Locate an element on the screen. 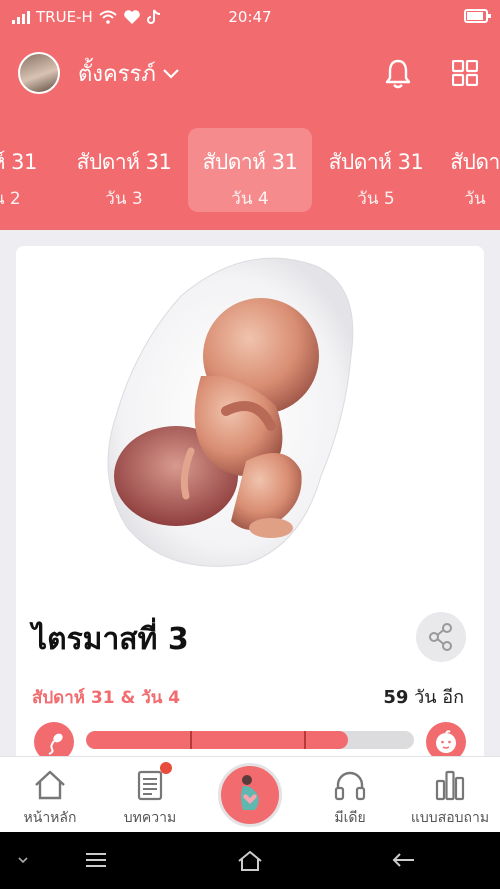 The width and height of the screenshot is (500, 889). pregnancy-icon is located at coordinates (250, 792).